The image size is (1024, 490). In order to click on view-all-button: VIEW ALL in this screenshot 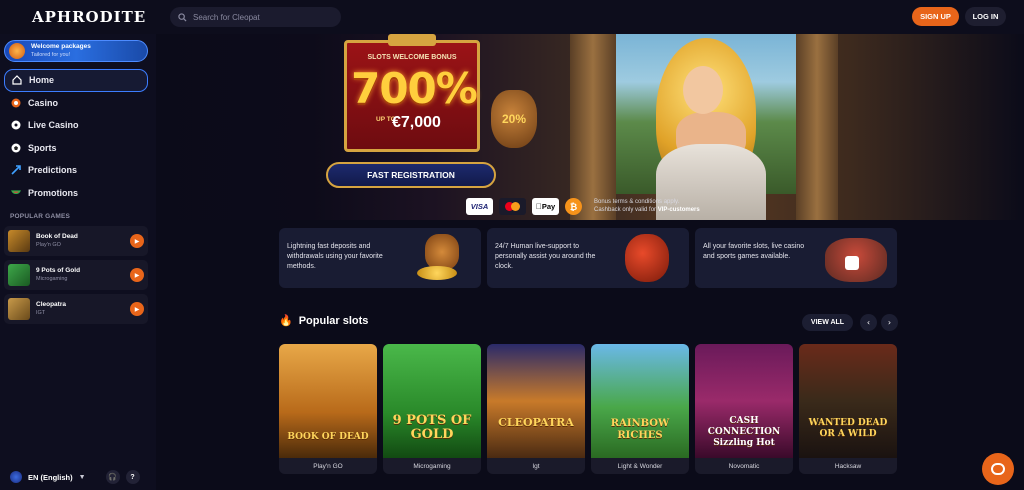, I will do `click(827, 322)`.